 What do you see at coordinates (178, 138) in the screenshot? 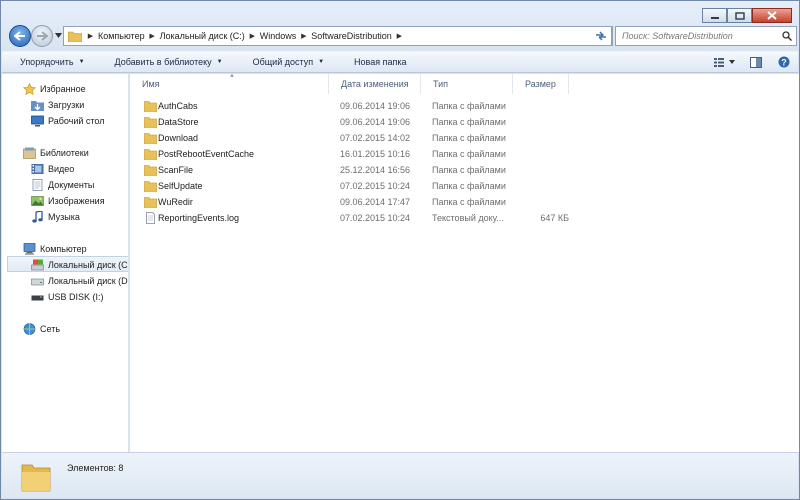
I see `file-name: Download` at bounding box center [178, 138].